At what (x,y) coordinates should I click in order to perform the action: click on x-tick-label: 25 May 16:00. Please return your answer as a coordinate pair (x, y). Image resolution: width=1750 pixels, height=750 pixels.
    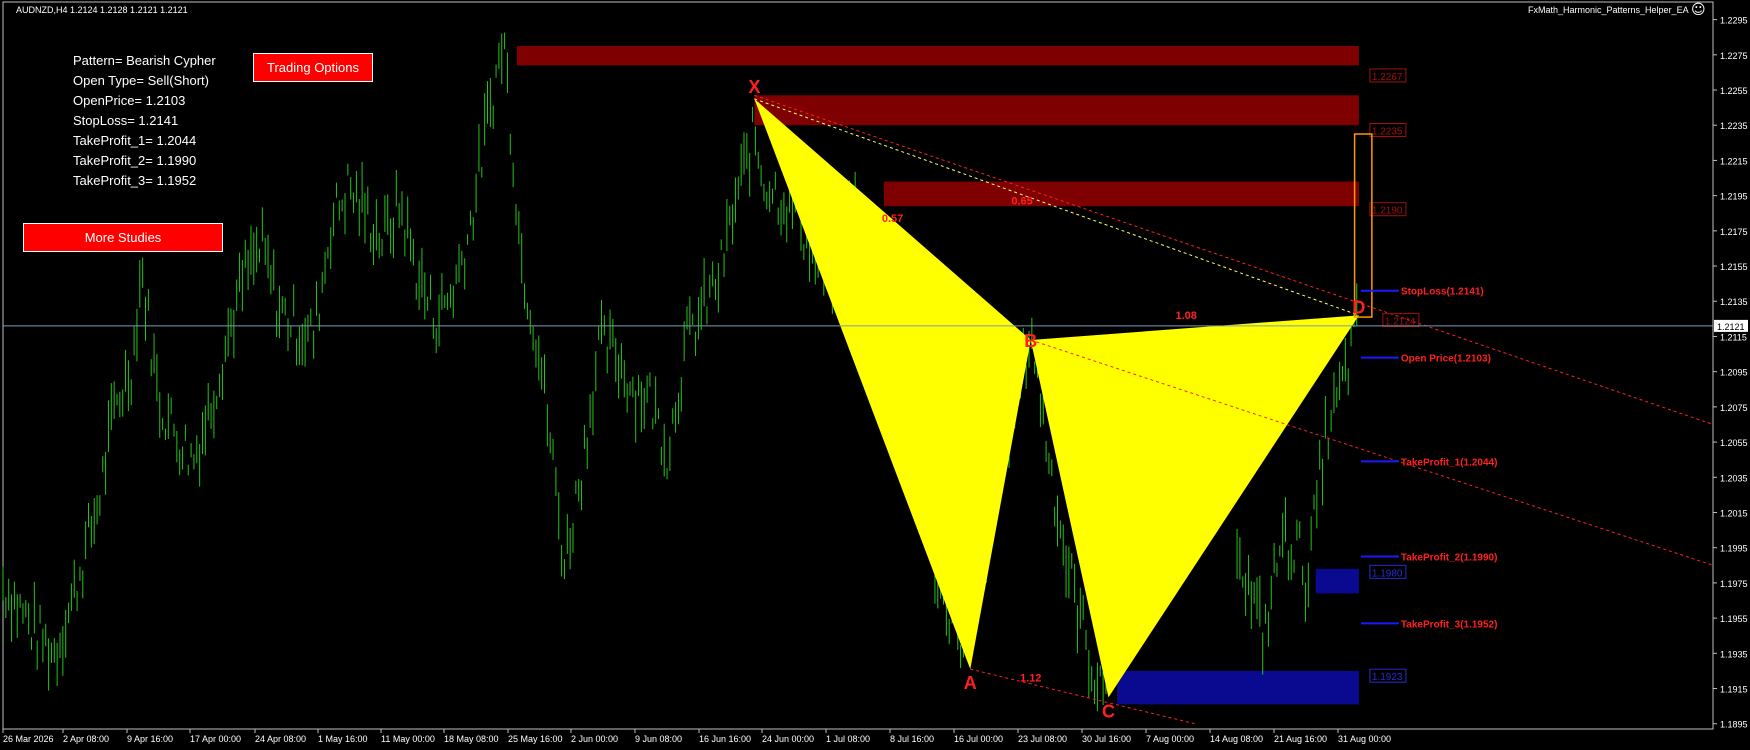
    Looking at the image, I should click on (535, 739).